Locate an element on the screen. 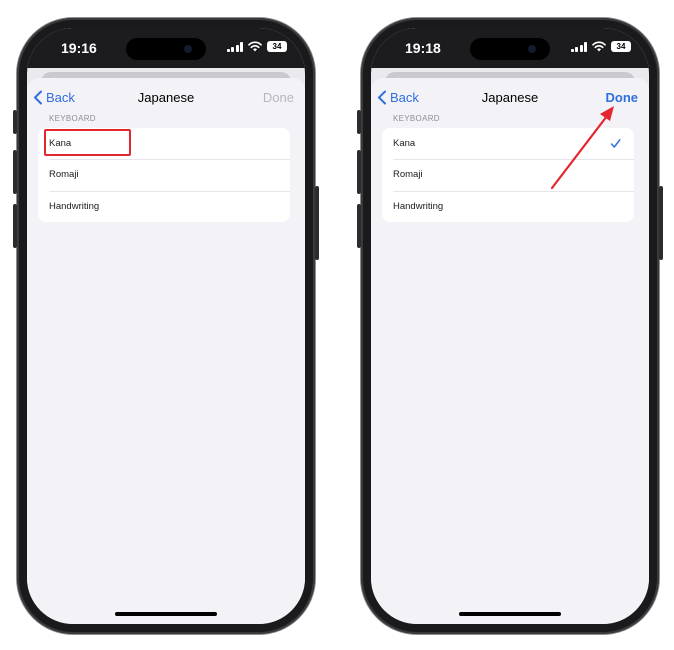 This screenshot has height=650, width=674. status-bar: 19:16 34 is located at coordinates (166, 48).